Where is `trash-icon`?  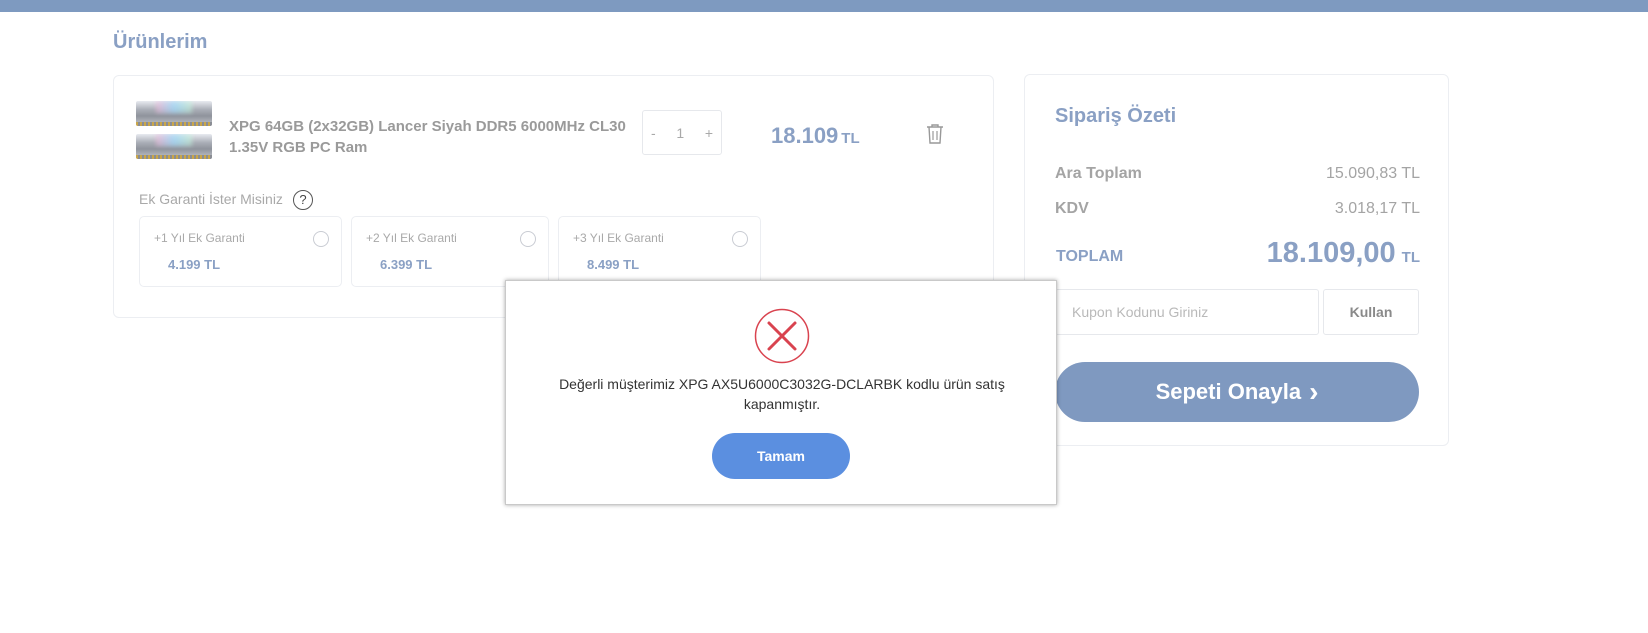
trash-icon is located at coordinates (935, 134).